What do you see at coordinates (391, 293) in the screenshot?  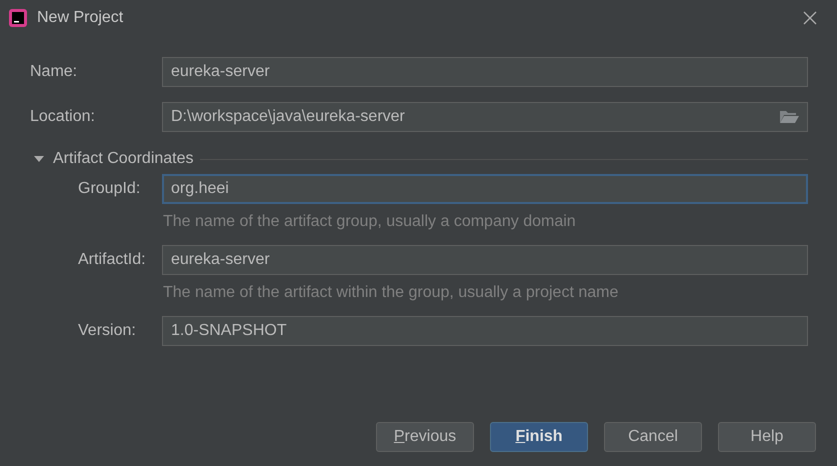 I see `field-hint: The name of the artifact within the group, usually a project name` at bounding box center [391, 293].